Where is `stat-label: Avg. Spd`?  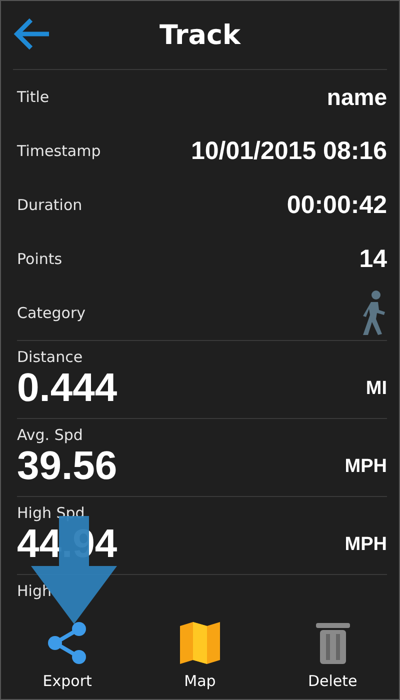 stat-label: Avg. Spd is located at coordinates (50, 435).